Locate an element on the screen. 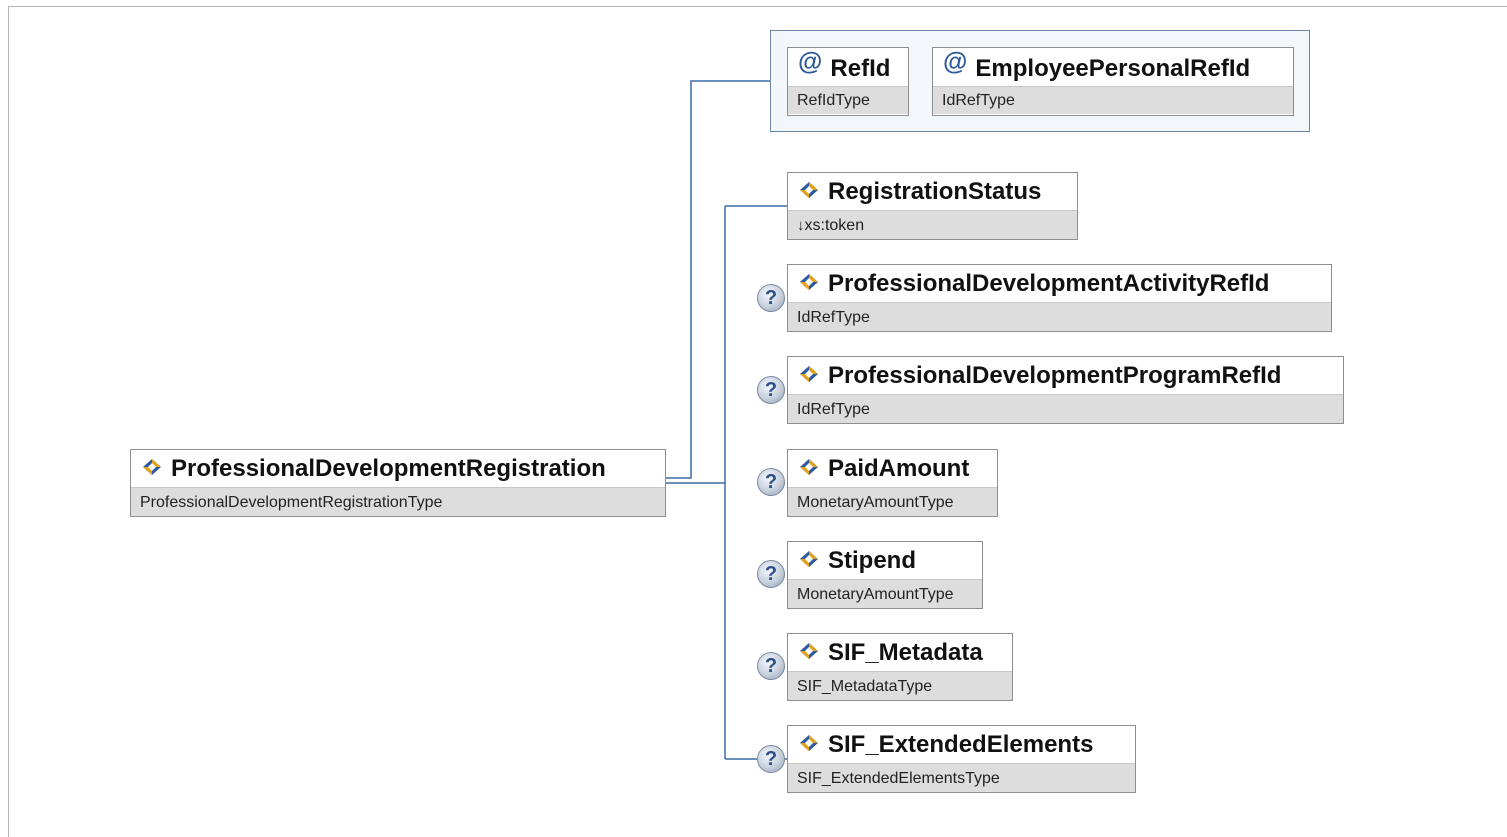 The height and width of the screenshot is (837, 1507). element-name: ProfessionalDevelopmentProgramRefId is located at coordinates (1055, 375).